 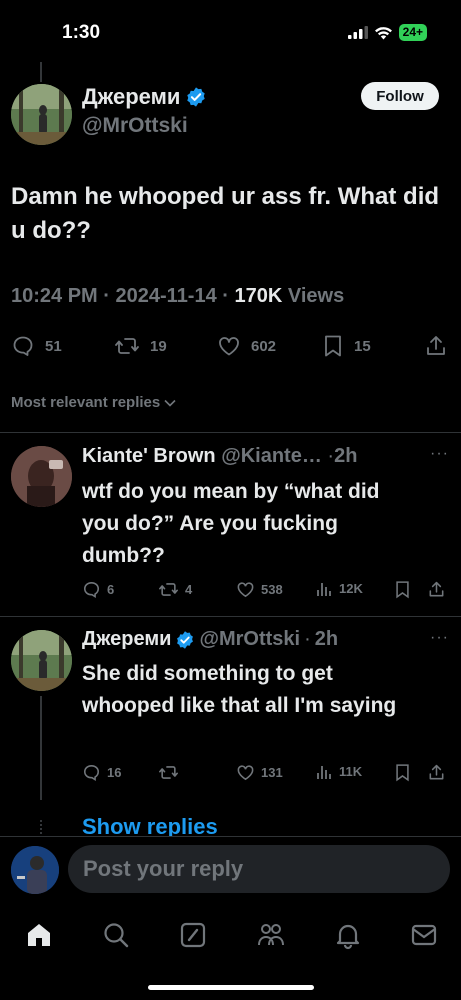 I want to click on status-icons: 24+, so click(x=387, y=32).